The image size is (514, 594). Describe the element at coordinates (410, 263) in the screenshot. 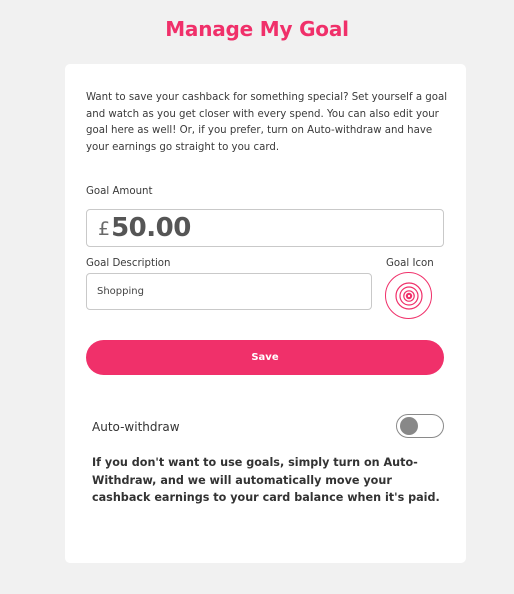

I see `goal-icon-label: Goal Icon` at that location.